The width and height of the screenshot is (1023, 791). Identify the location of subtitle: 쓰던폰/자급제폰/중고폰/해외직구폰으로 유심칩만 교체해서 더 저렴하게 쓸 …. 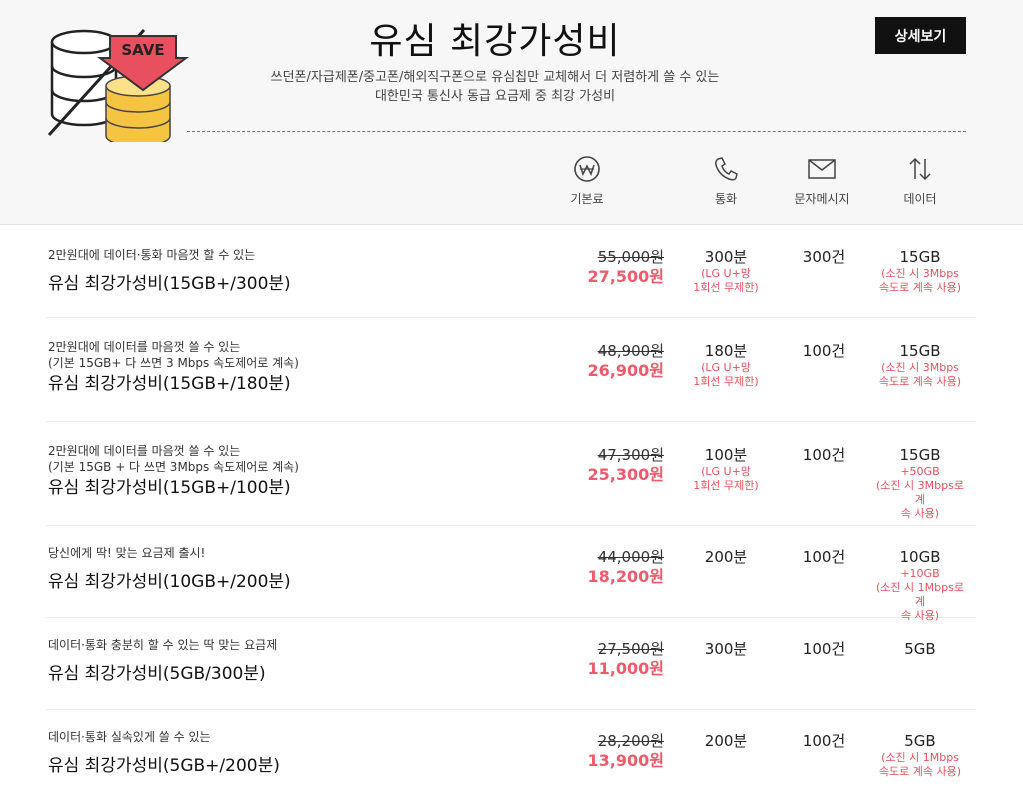
(495, 87).